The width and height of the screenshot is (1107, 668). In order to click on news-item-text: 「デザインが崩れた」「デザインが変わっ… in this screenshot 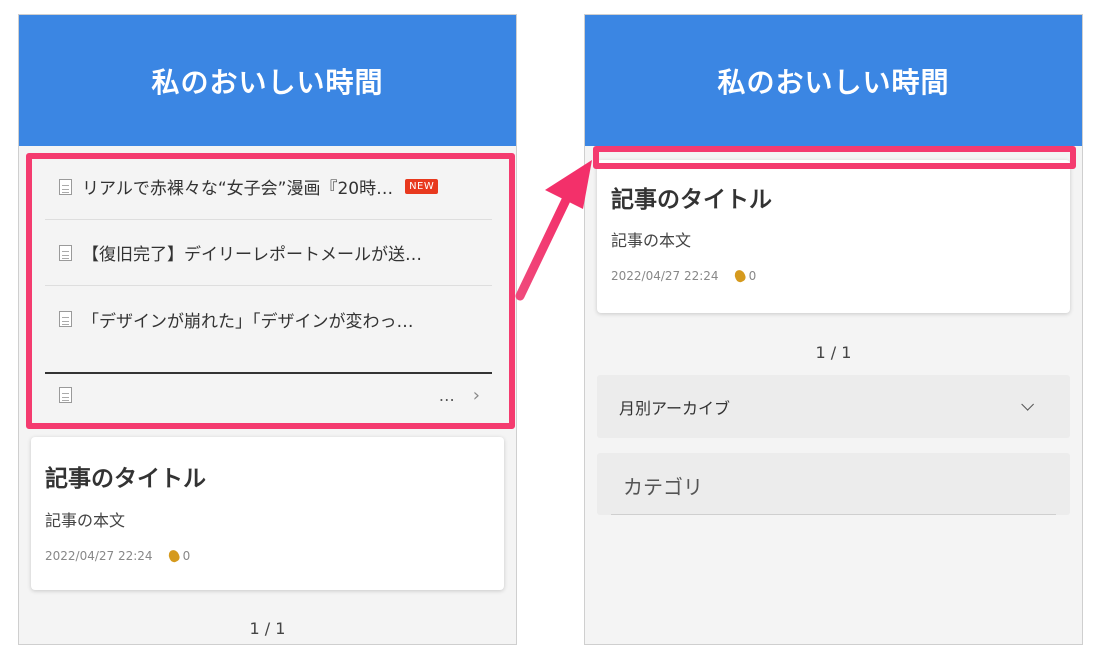, I will do `click(248, 321)`.